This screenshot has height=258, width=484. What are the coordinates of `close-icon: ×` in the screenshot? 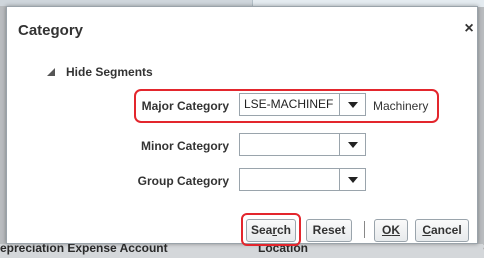 It's located at (469, 29).